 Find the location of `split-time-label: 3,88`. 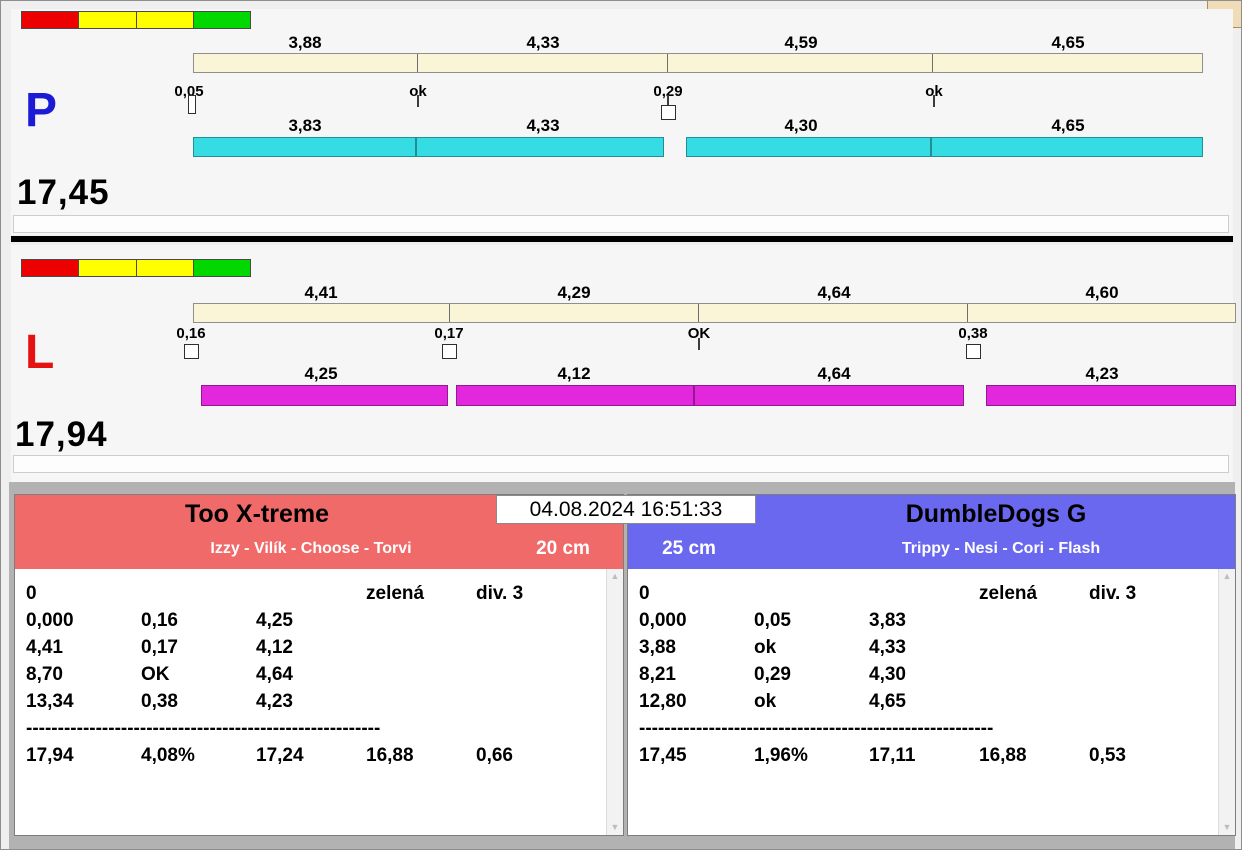

split-time-label: 3,88 is located at coordinates (305, 42).